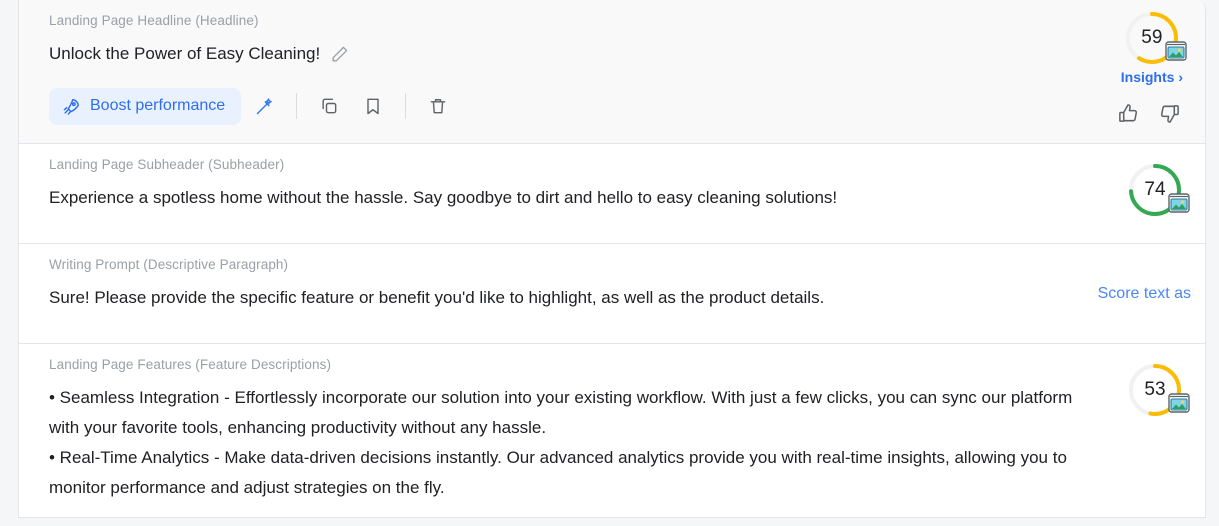 The height and width of the screenshot is (526, 1219). Describe the element at coordinates (1128, 113) in the screenshot. I see `thumbs-up-icon` at that location.